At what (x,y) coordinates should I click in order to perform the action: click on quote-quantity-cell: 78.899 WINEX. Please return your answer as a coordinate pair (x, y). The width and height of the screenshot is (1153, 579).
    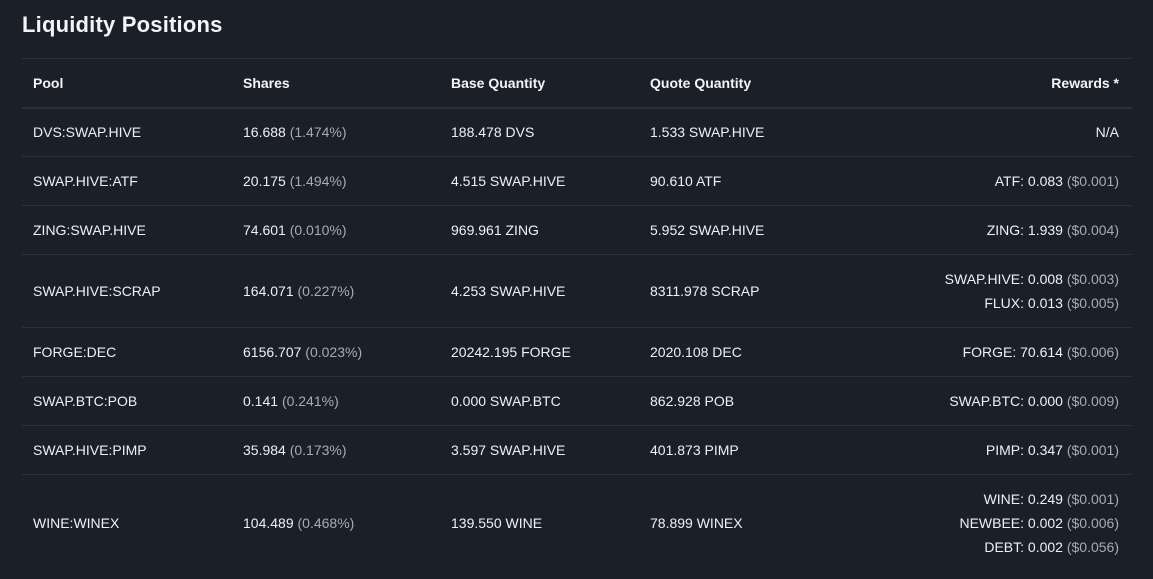
    Looking at the image, I should click on (696, 522).